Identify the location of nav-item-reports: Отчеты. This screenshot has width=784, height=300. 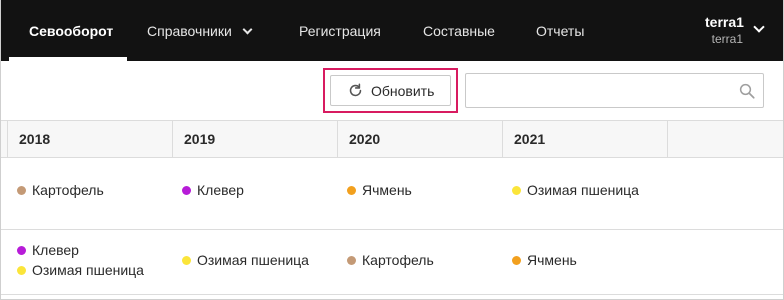
(560, 30).